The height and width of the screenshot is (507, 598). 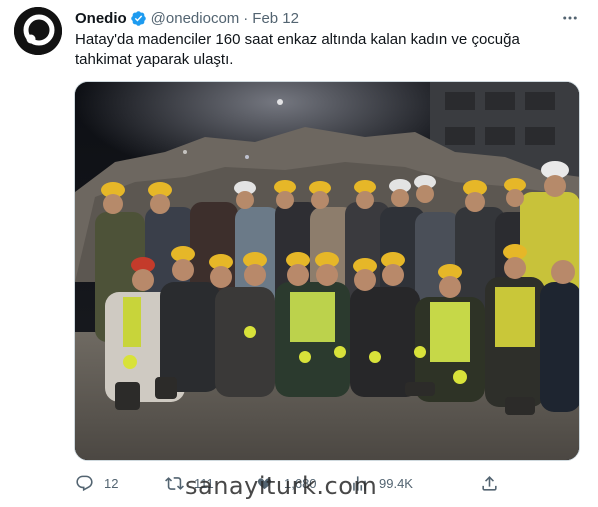 I want to click on share-button, so click(x=489, y=483).